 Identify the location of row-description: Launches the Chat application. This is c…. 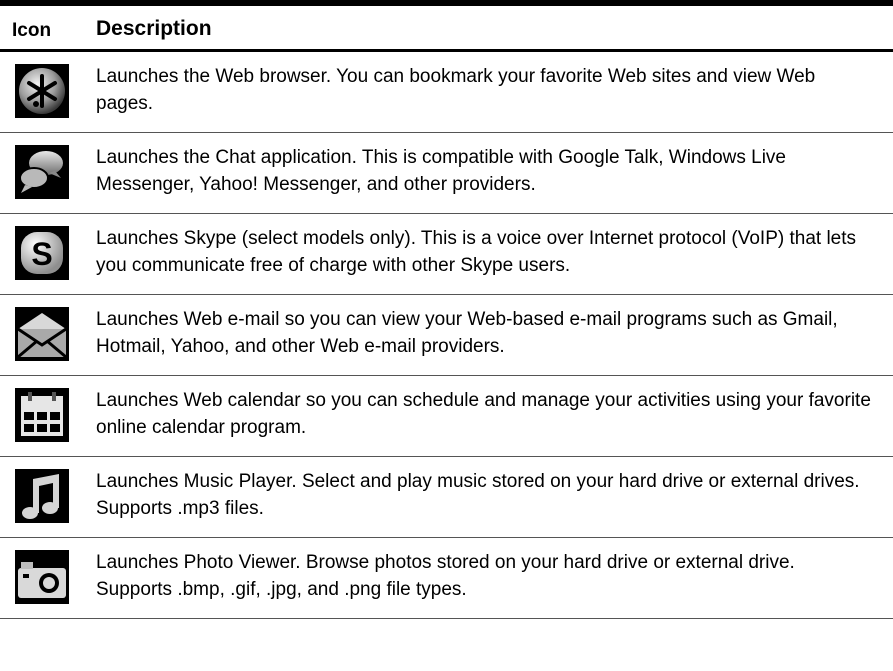
(441, 171).